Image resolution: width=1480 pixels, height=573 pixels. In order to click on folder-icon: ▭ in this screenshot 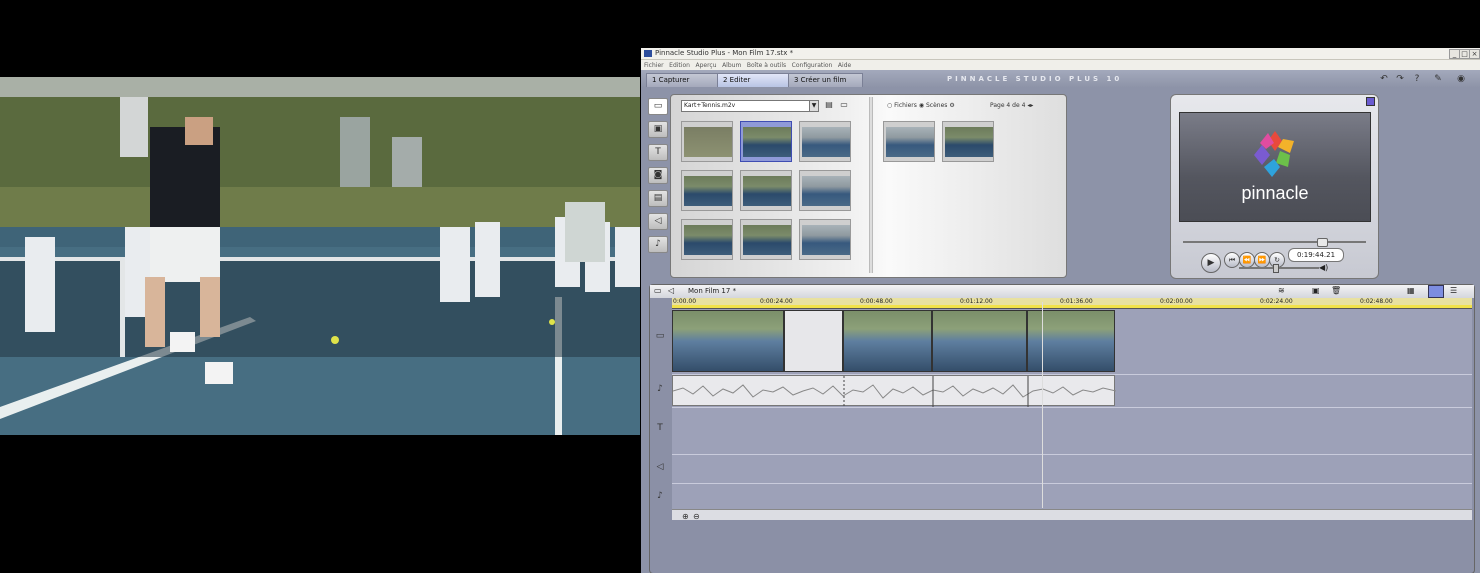, I will do `click(844, 104)`.